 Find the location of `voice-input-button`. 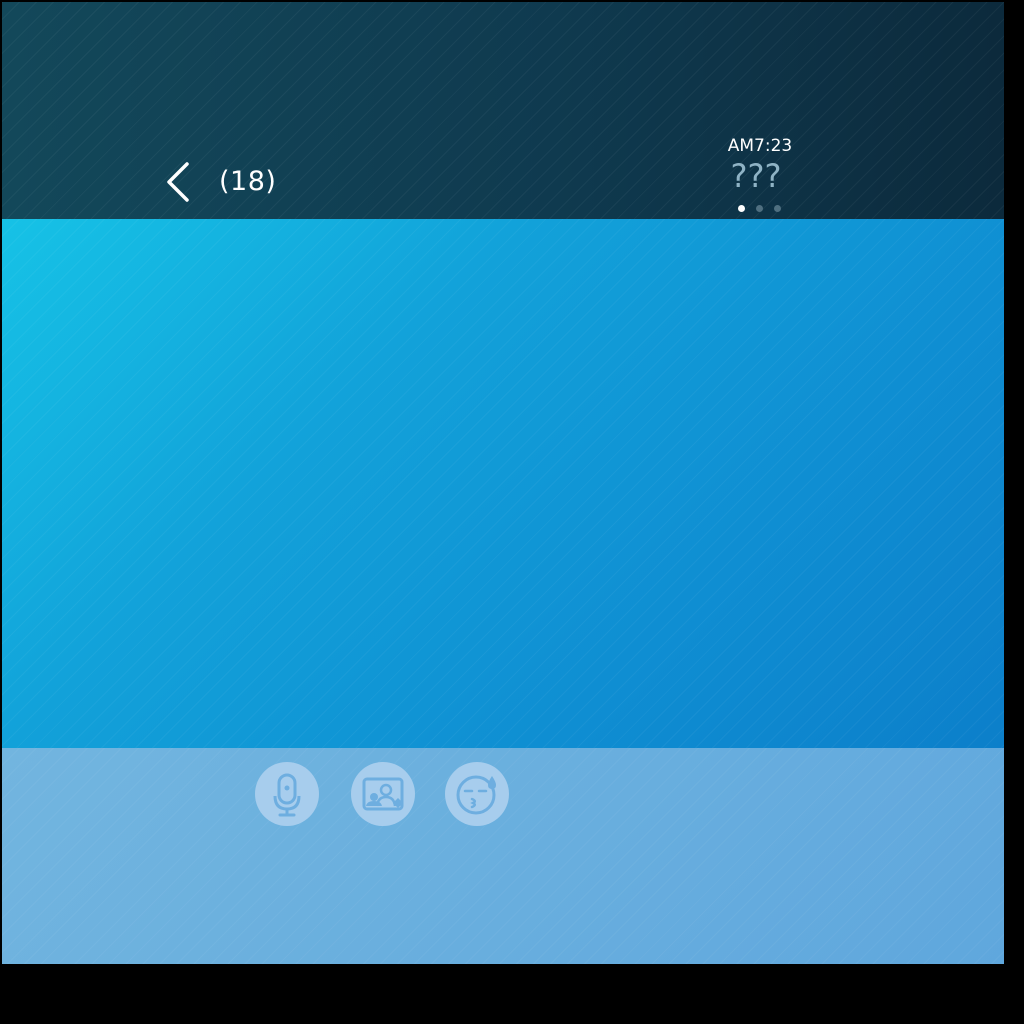

voice-input-button is located at coordinates (287, 794).